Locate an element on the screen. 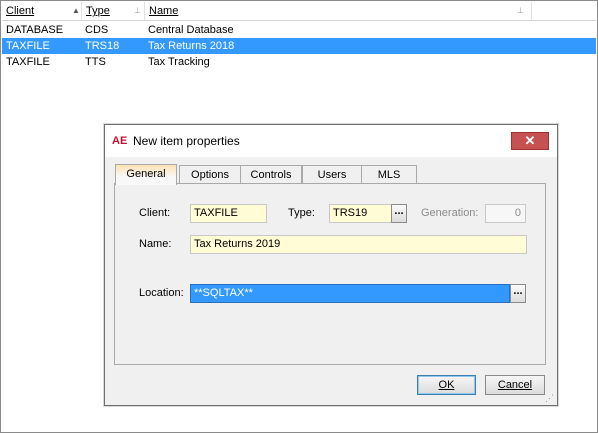 This screenshot has height=433, width=598. list-cell-name: Tax Returns 2018 is located at coordinates (191, 46).